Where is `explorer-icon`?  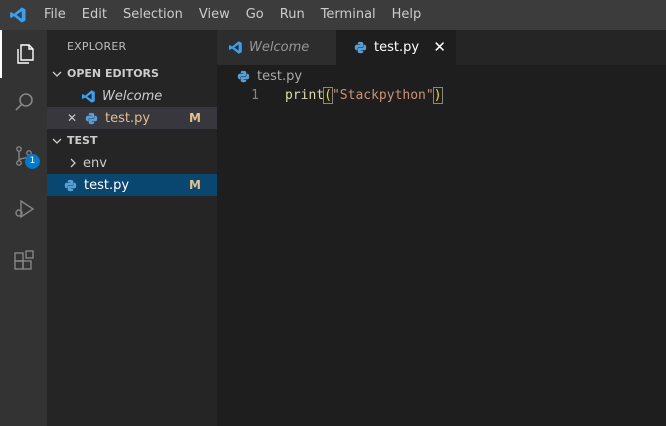 explorer-icon is located at coordinates (23, 54).